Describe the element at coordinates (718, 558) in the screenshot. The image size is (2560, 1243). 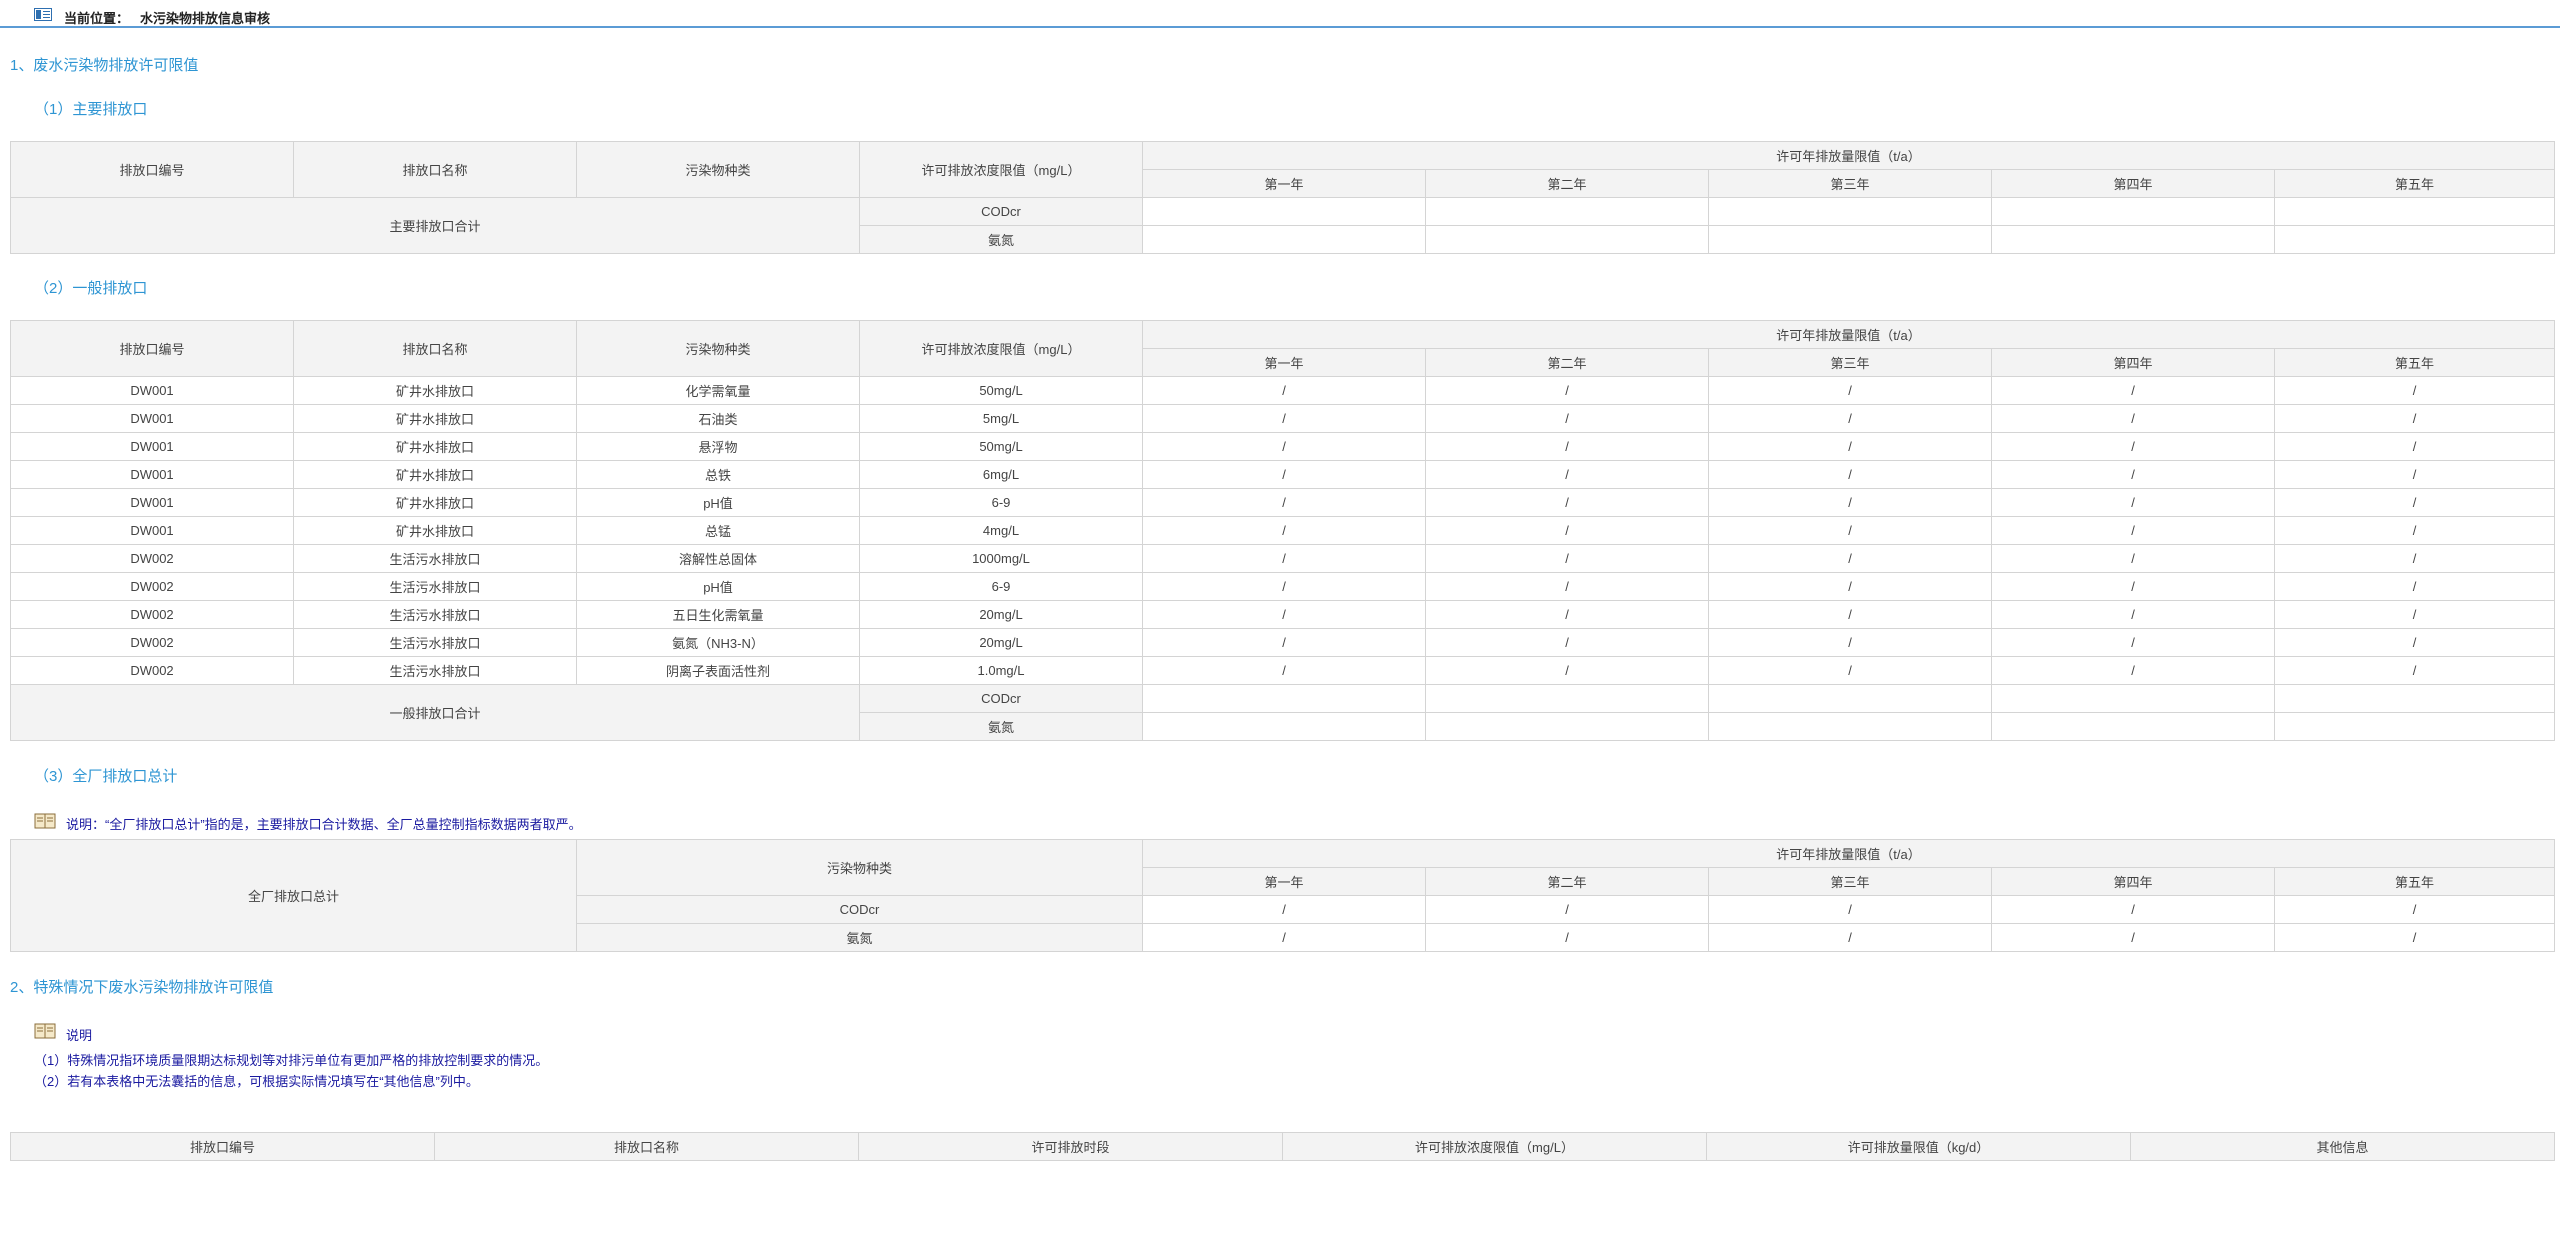
I see `pollutant-cell: 溶解性总固体` at that location.